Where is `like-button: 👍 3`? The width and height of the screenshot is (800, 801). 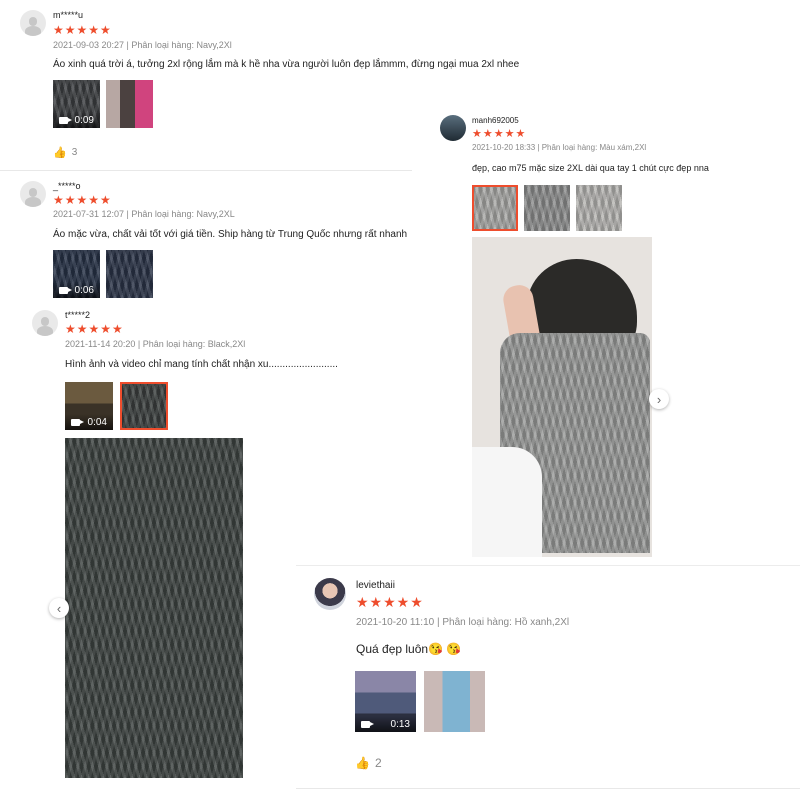 like-button: 👍 3 is located at coordinates (65, 152).